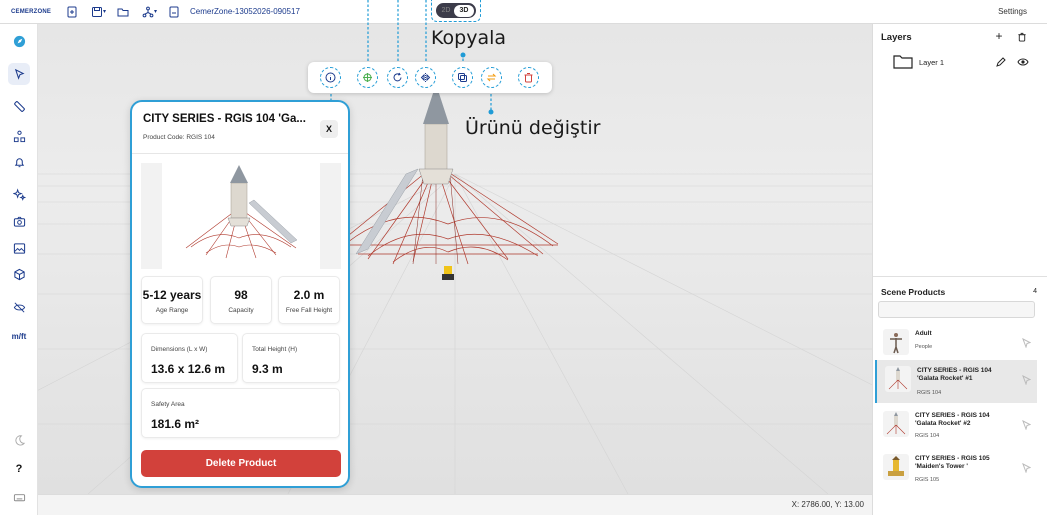  What do you see at coordinates (329, 129) in the screenshot?
I see `close-card-button: X` at bounding box center [329, 129].